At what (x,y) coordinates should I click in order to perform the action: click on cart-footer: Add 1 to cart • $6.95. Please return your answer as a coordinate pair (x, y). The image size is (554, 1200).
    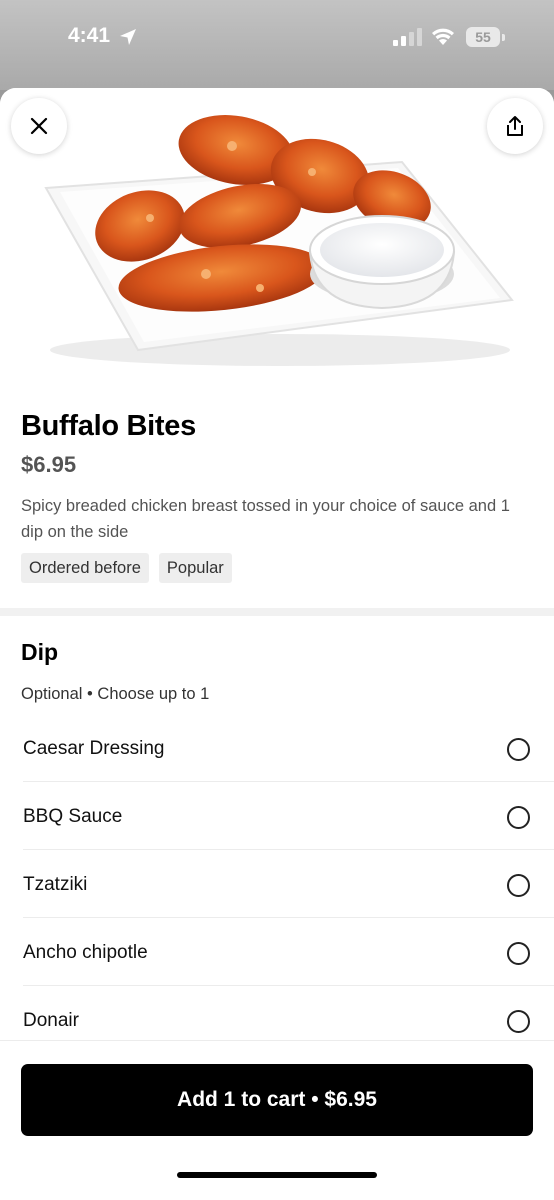
    Looking at the image, I should click on (277, 1120).